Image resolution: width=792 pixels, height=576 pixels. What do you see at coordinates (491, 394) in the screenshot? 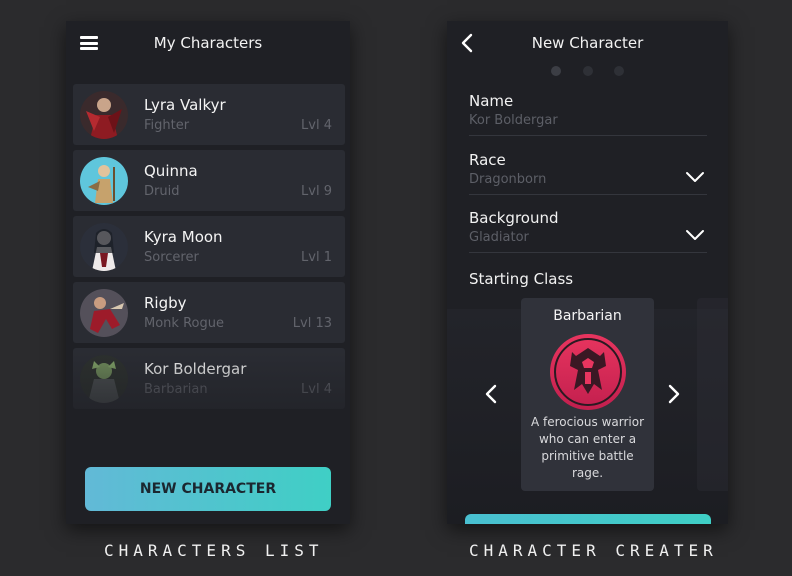
I see `carousel-prev-icon` at bounding box center [491, 394].